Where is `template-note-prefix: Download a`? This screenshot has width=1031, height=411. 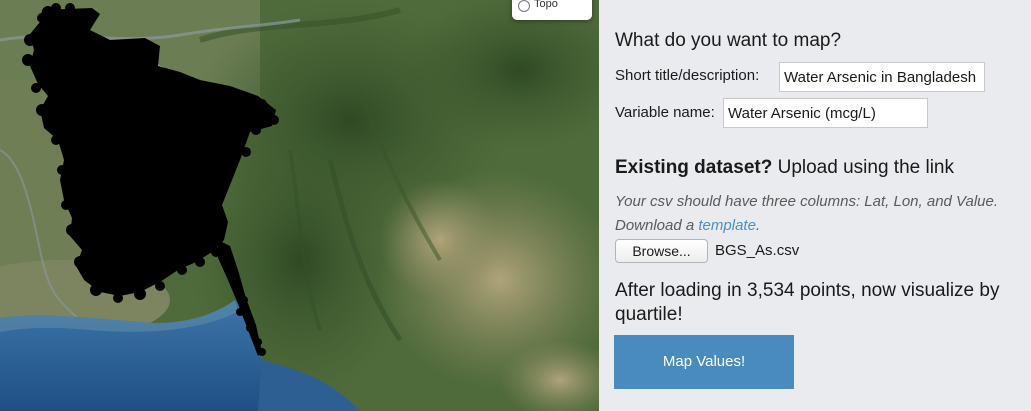 template-note-prefix: Download a is located at coordinates (657, 225).